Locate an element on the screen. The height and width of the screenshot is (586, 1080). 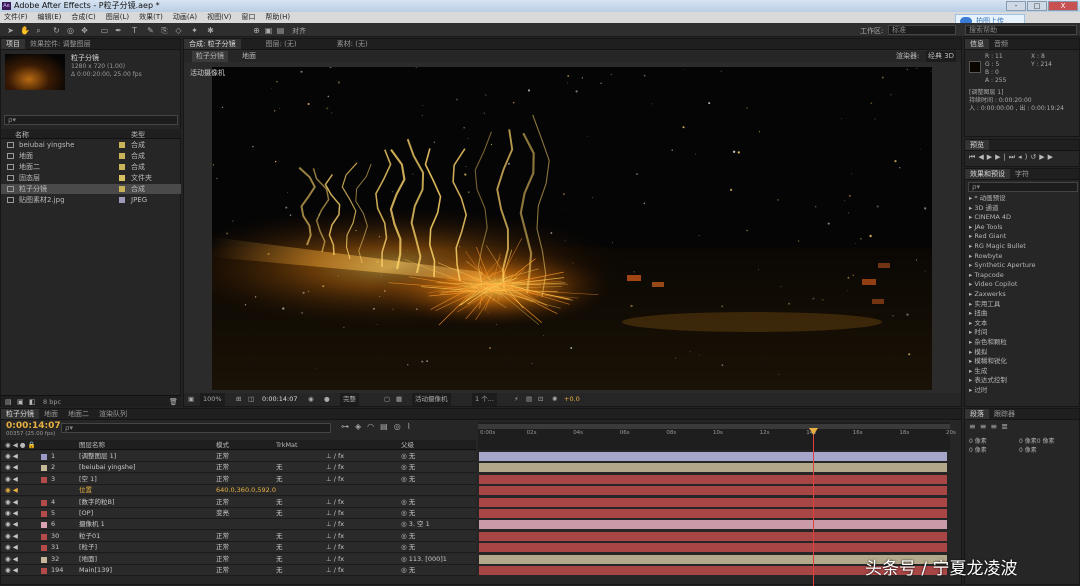
exposure-value: +0.0 is located at coordinates (572, 399).